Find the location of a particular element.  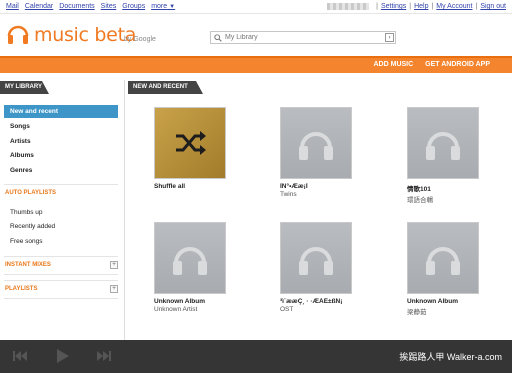

add-playlist-button: + is located at coordinates (114, 289).